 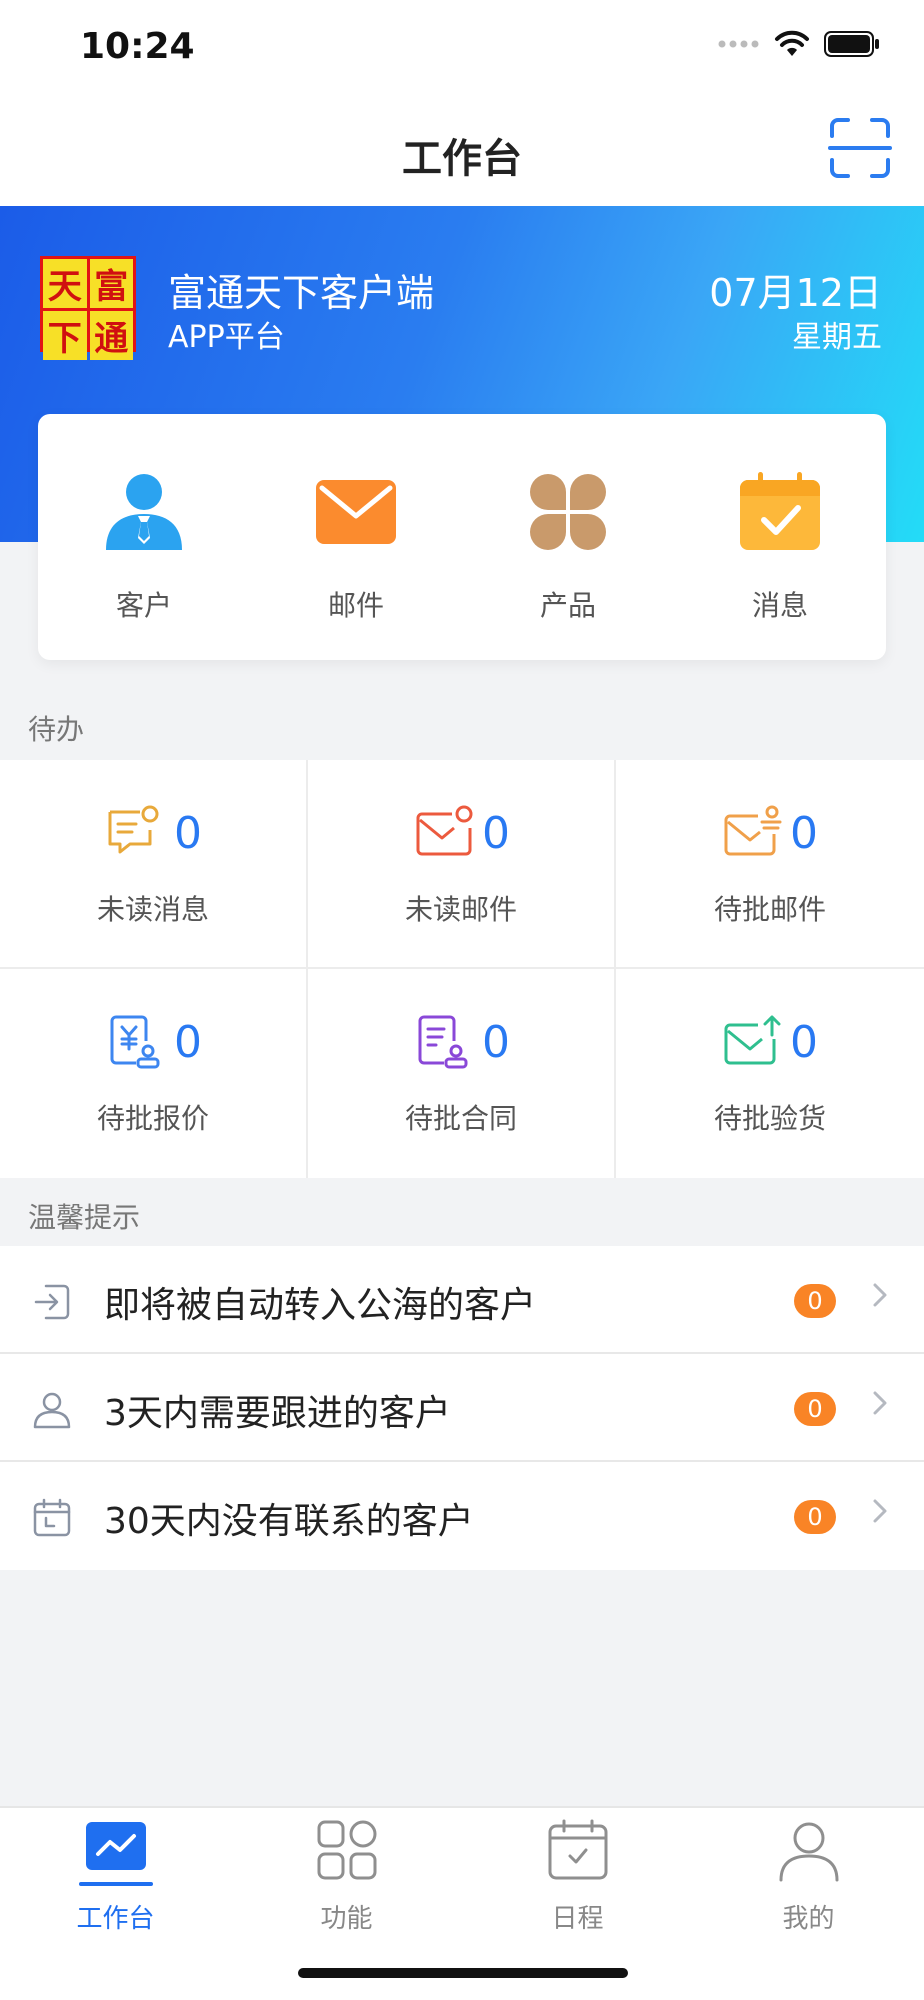 What do you see at coordinates (567, 605) in the screenshot?
I see `quick-action-label: 产品` at bounding box center [567, 605].